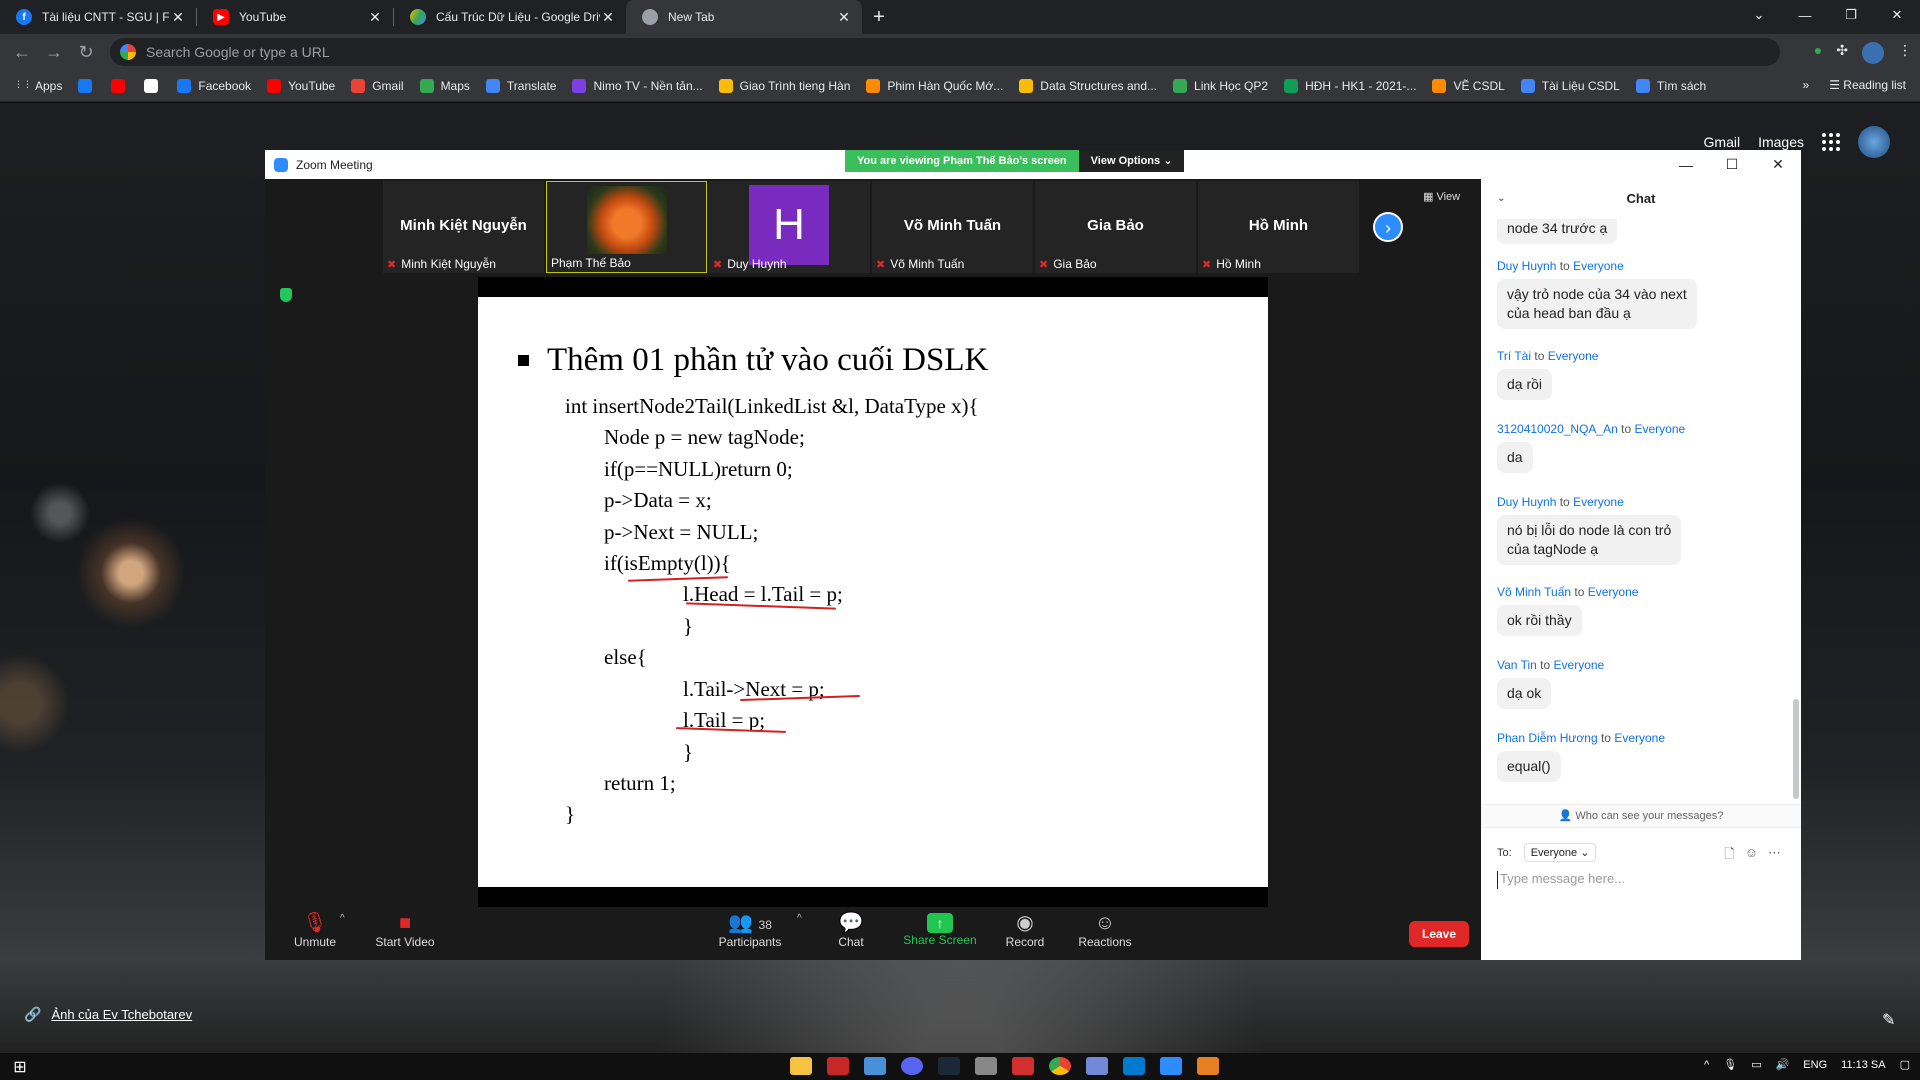 The width and height of the screenshot is (1920, 1080). What do you see at coordinates (1806, 85) in the screenshot?
I see `more-bookmarks-icon: »` at bounding box center [1806, 85].